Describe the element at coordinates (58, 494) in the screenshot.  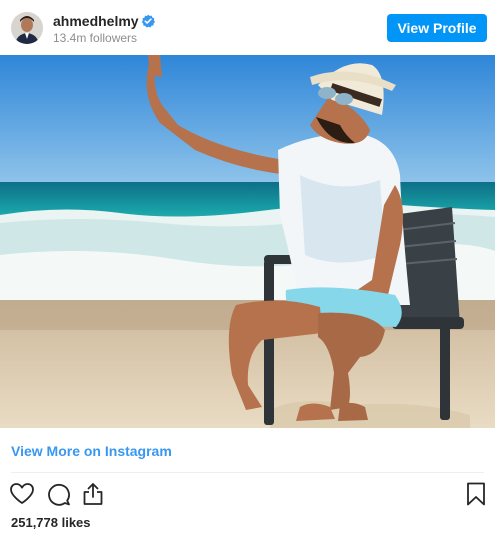
I see `comment-icon` at that location.